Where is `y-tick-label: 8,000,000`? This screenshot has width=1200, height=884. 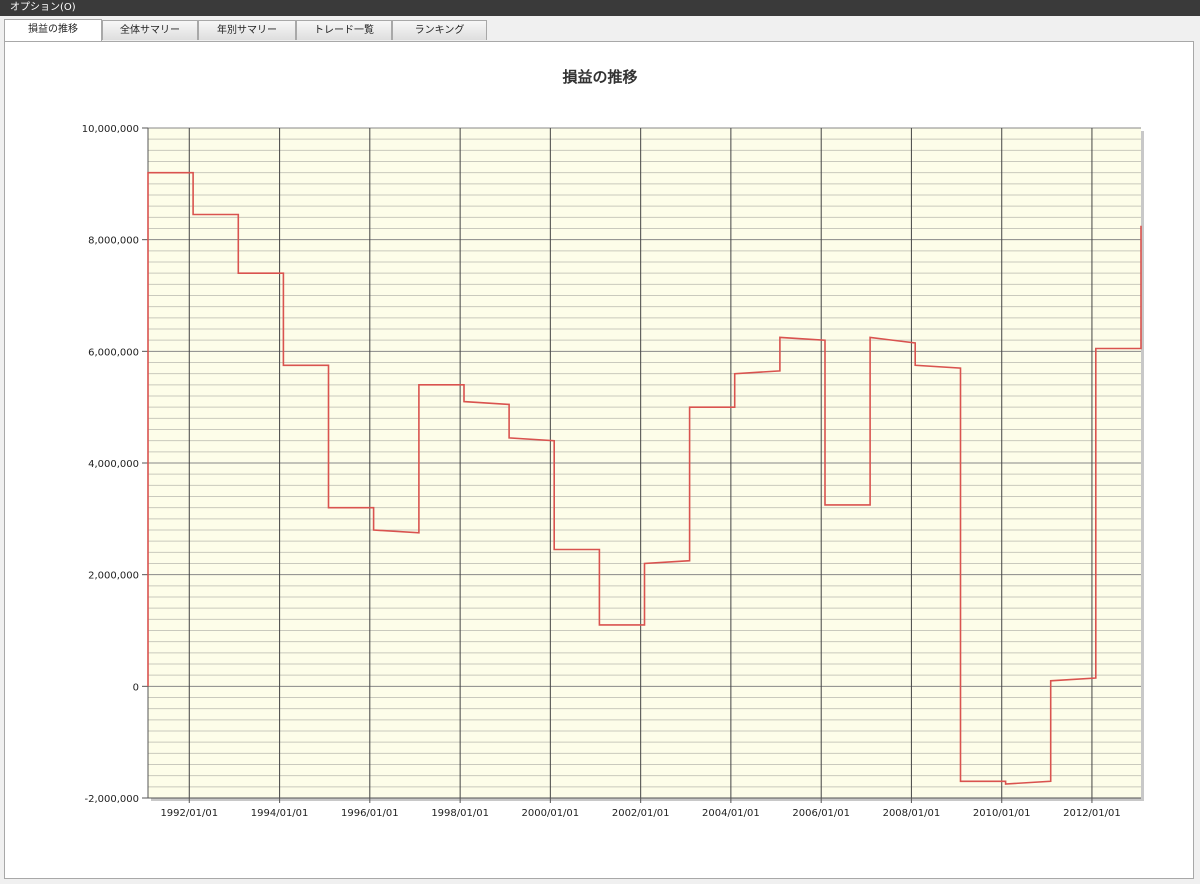
y-tick-label: 8,000,000 is located at coordinates (113, 241).